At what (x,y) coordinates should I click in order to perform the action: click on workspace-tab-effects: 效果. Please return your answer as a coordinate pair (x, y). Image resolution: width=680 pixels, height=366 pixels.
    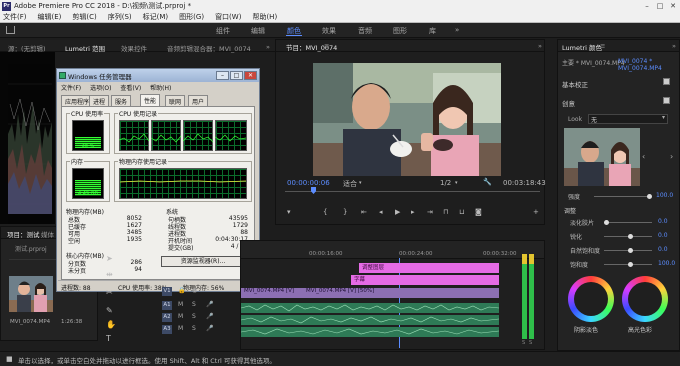
    Looking at the image, I should click on (329, 31).